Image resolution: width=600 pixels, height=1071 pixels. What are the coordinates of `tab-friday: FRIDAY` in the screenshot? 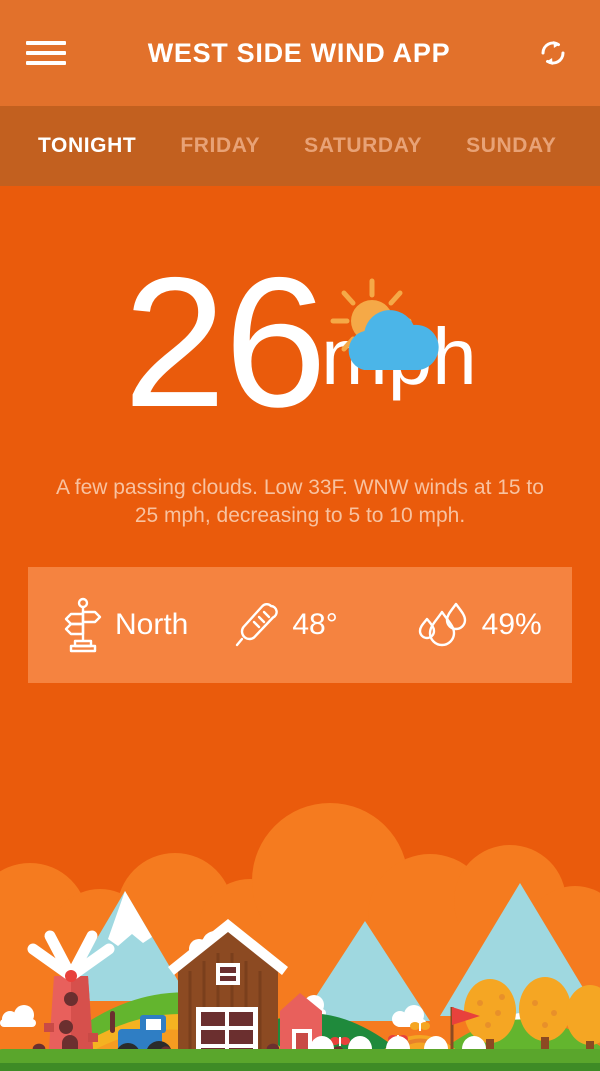 It's located at (220, 146).